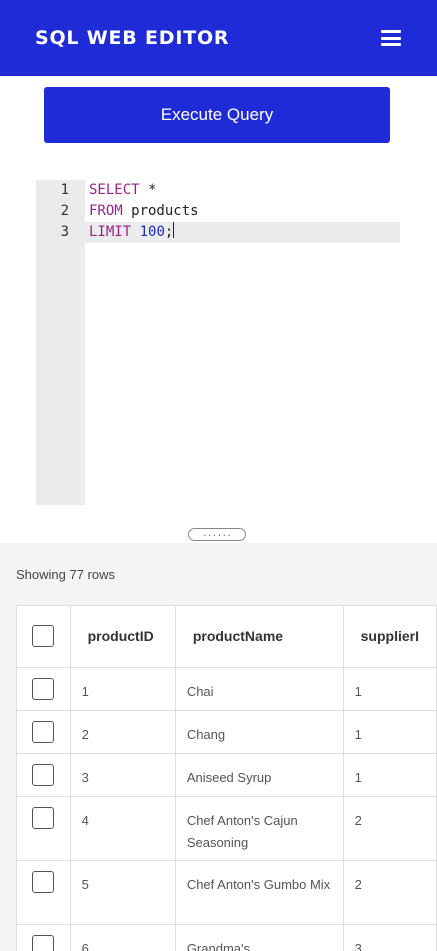  What do you see at coordinates (123, 892) in the screenshot?
I see `cell-productid: 5` at bounding box center [123, 892].